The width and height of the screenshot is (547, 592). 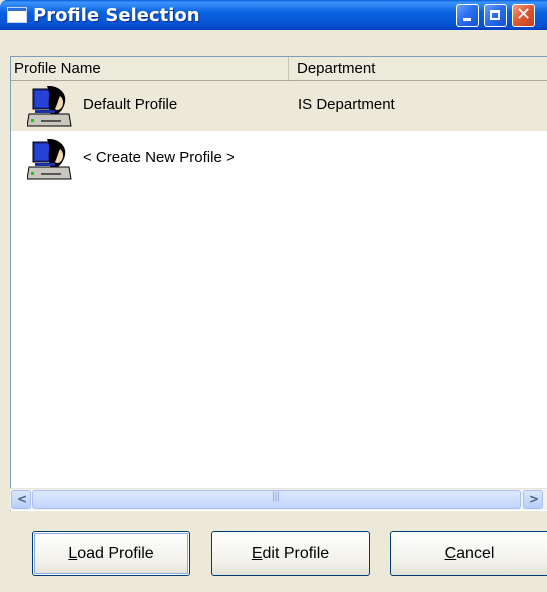 I want to click on edit-label: dit Profile, so click(x=296, y=553).